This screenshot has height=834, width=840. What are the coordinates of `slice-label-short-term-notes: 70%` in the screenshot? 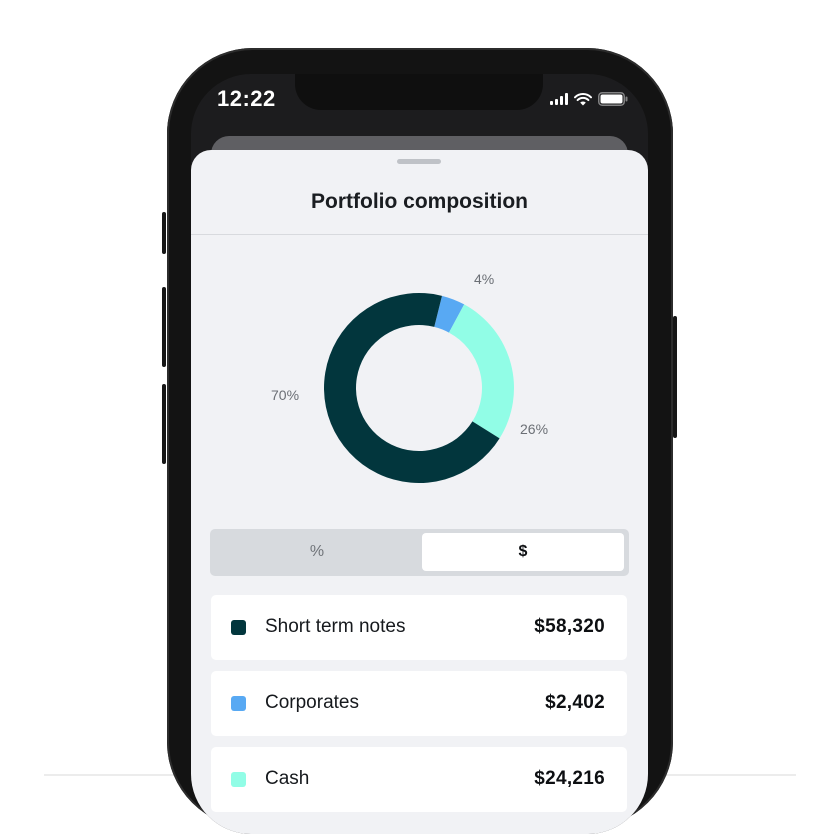 It's located at (285, 395).